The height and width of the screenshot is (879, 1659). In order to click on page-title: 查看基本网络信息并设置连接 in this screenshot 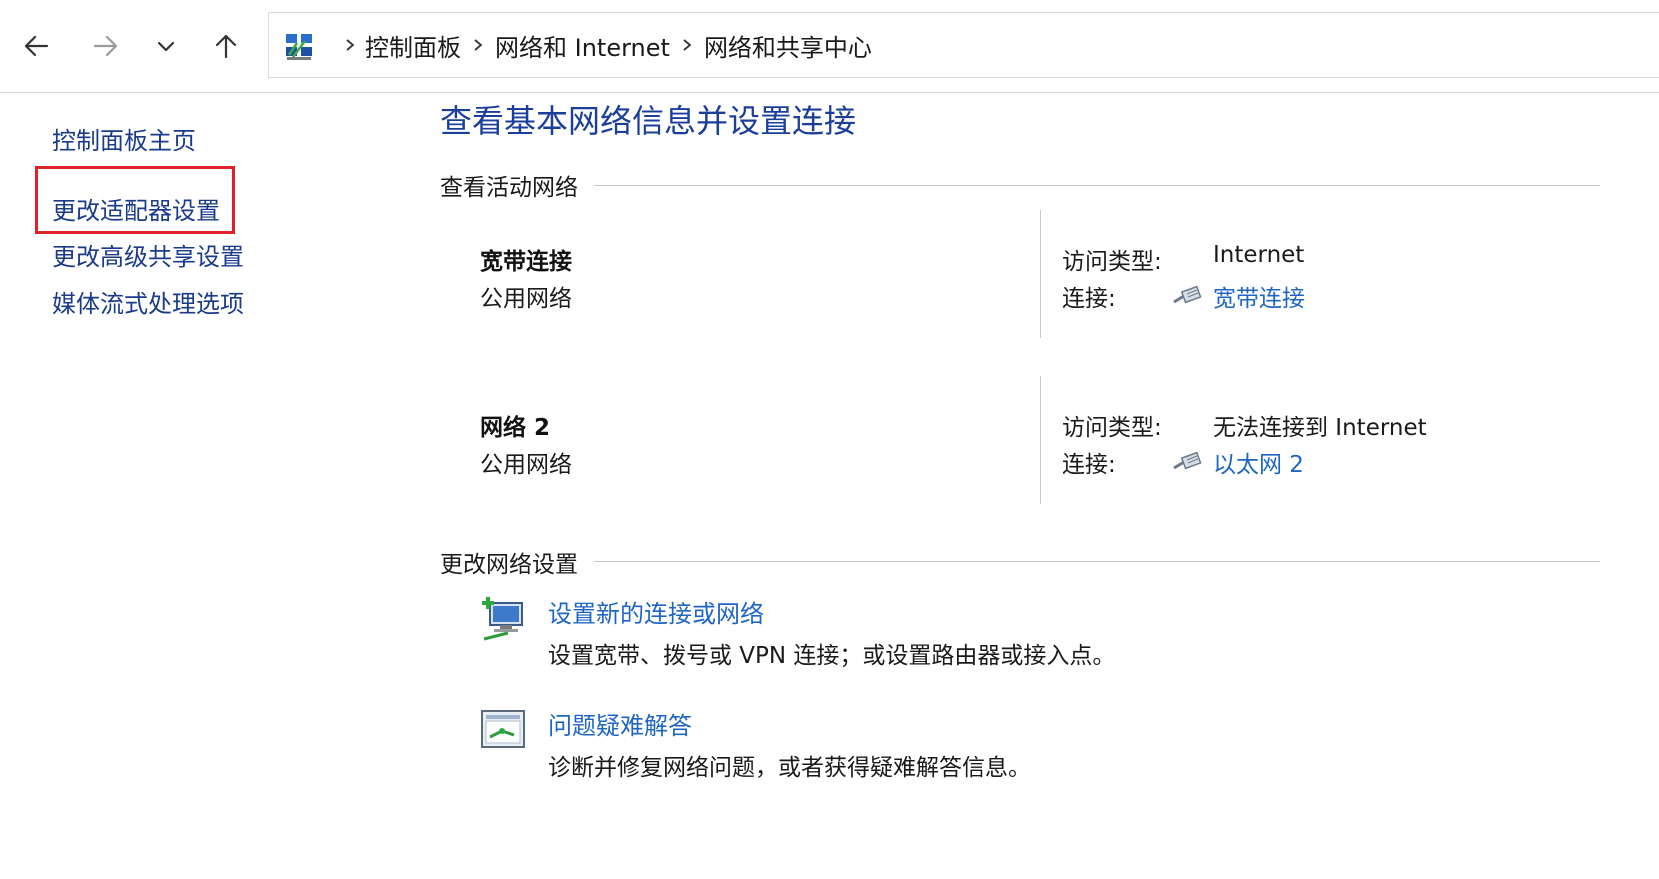, I will do `click(648, 121)`.